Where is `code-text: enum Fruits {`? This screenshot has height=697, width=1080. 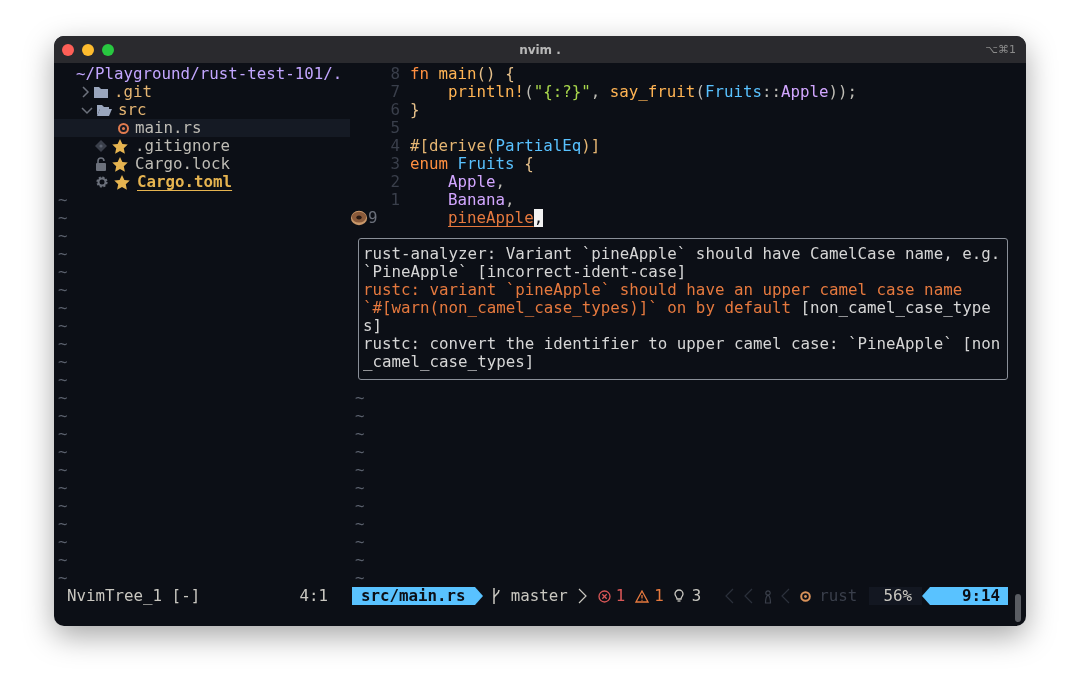
code-text: enum Fruits { is located at coordinates (472, 164).